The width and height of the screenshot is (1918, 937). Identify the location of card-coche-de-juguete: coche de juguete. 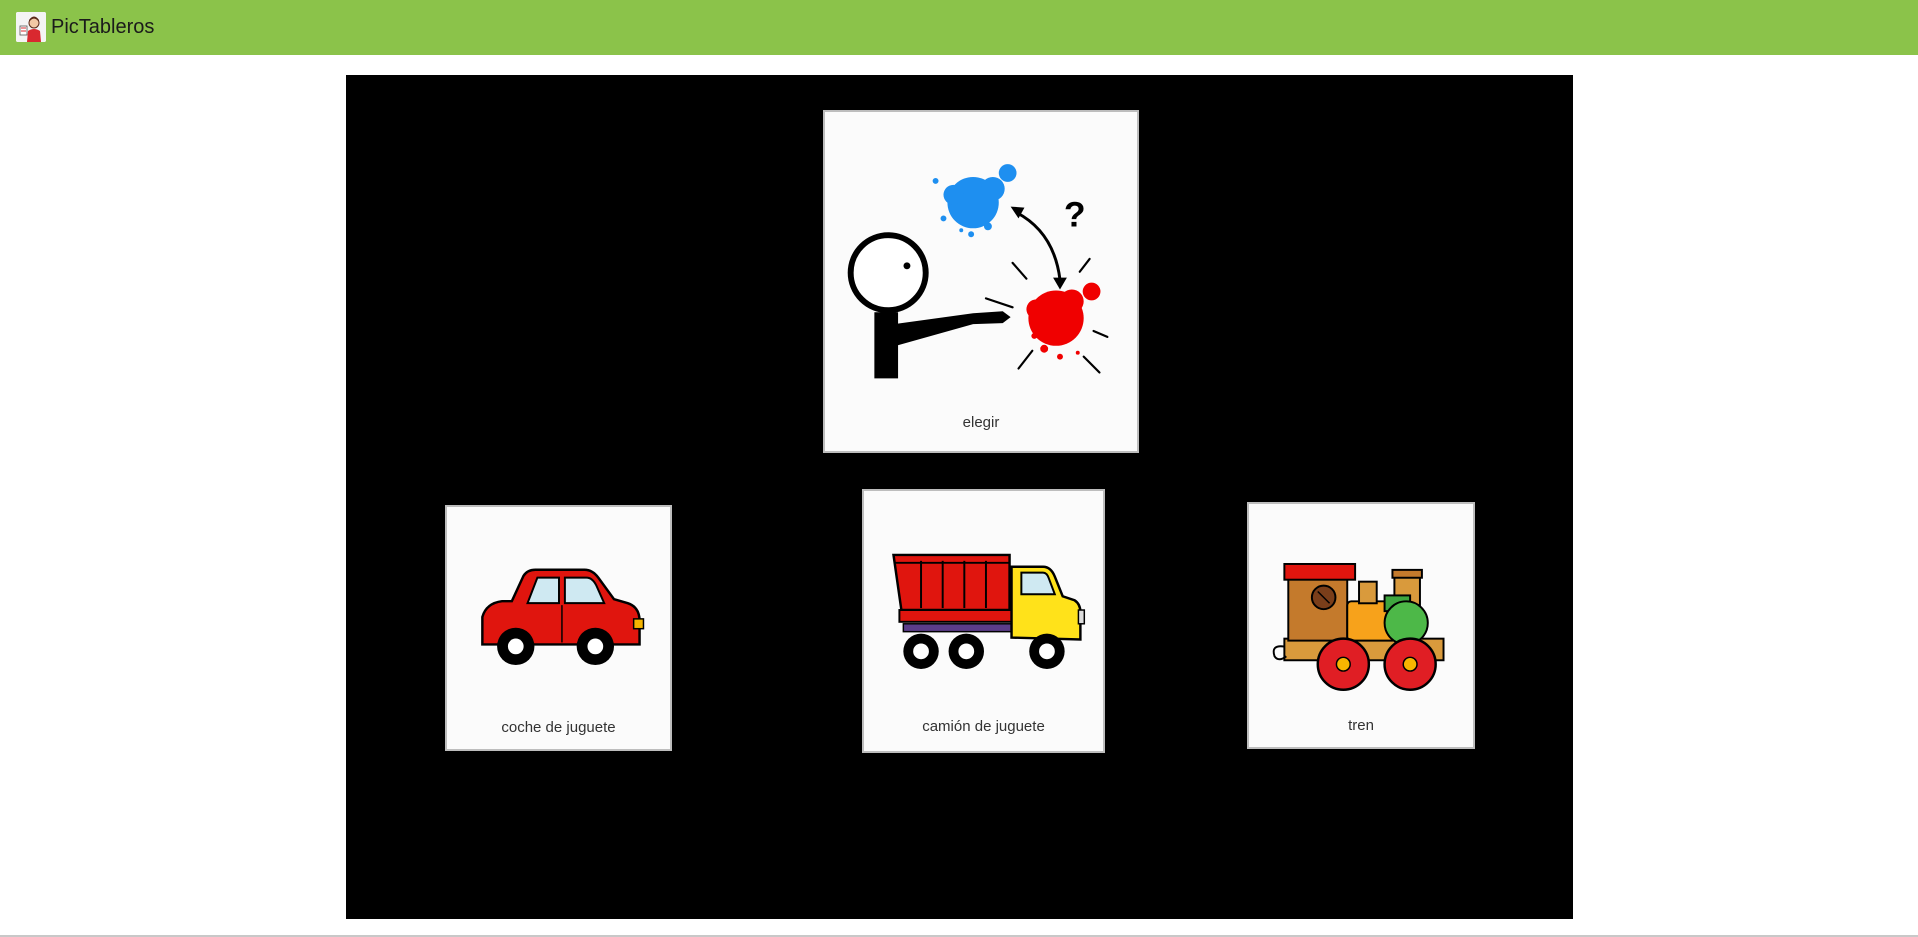
(558, 628).